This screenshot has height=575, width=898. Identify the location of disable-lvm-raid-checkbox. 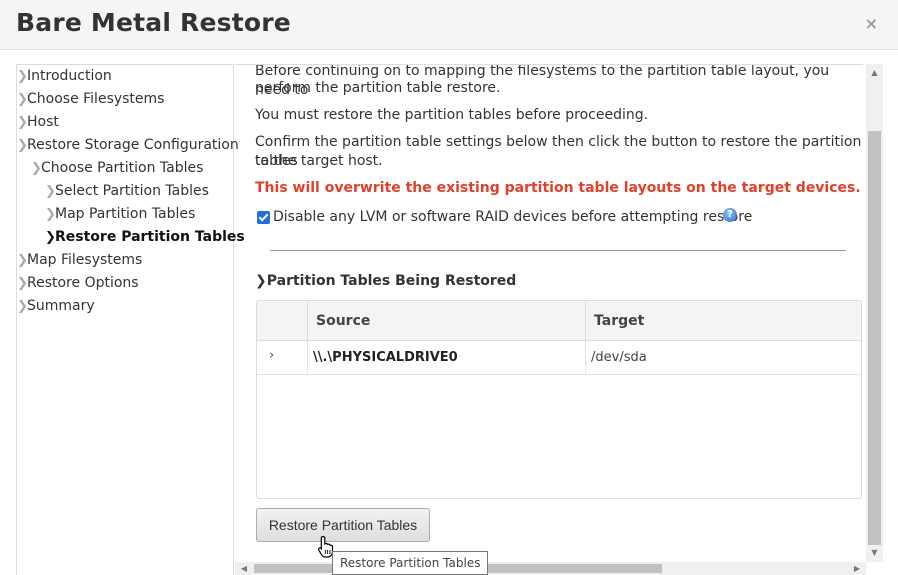
(263, 217).